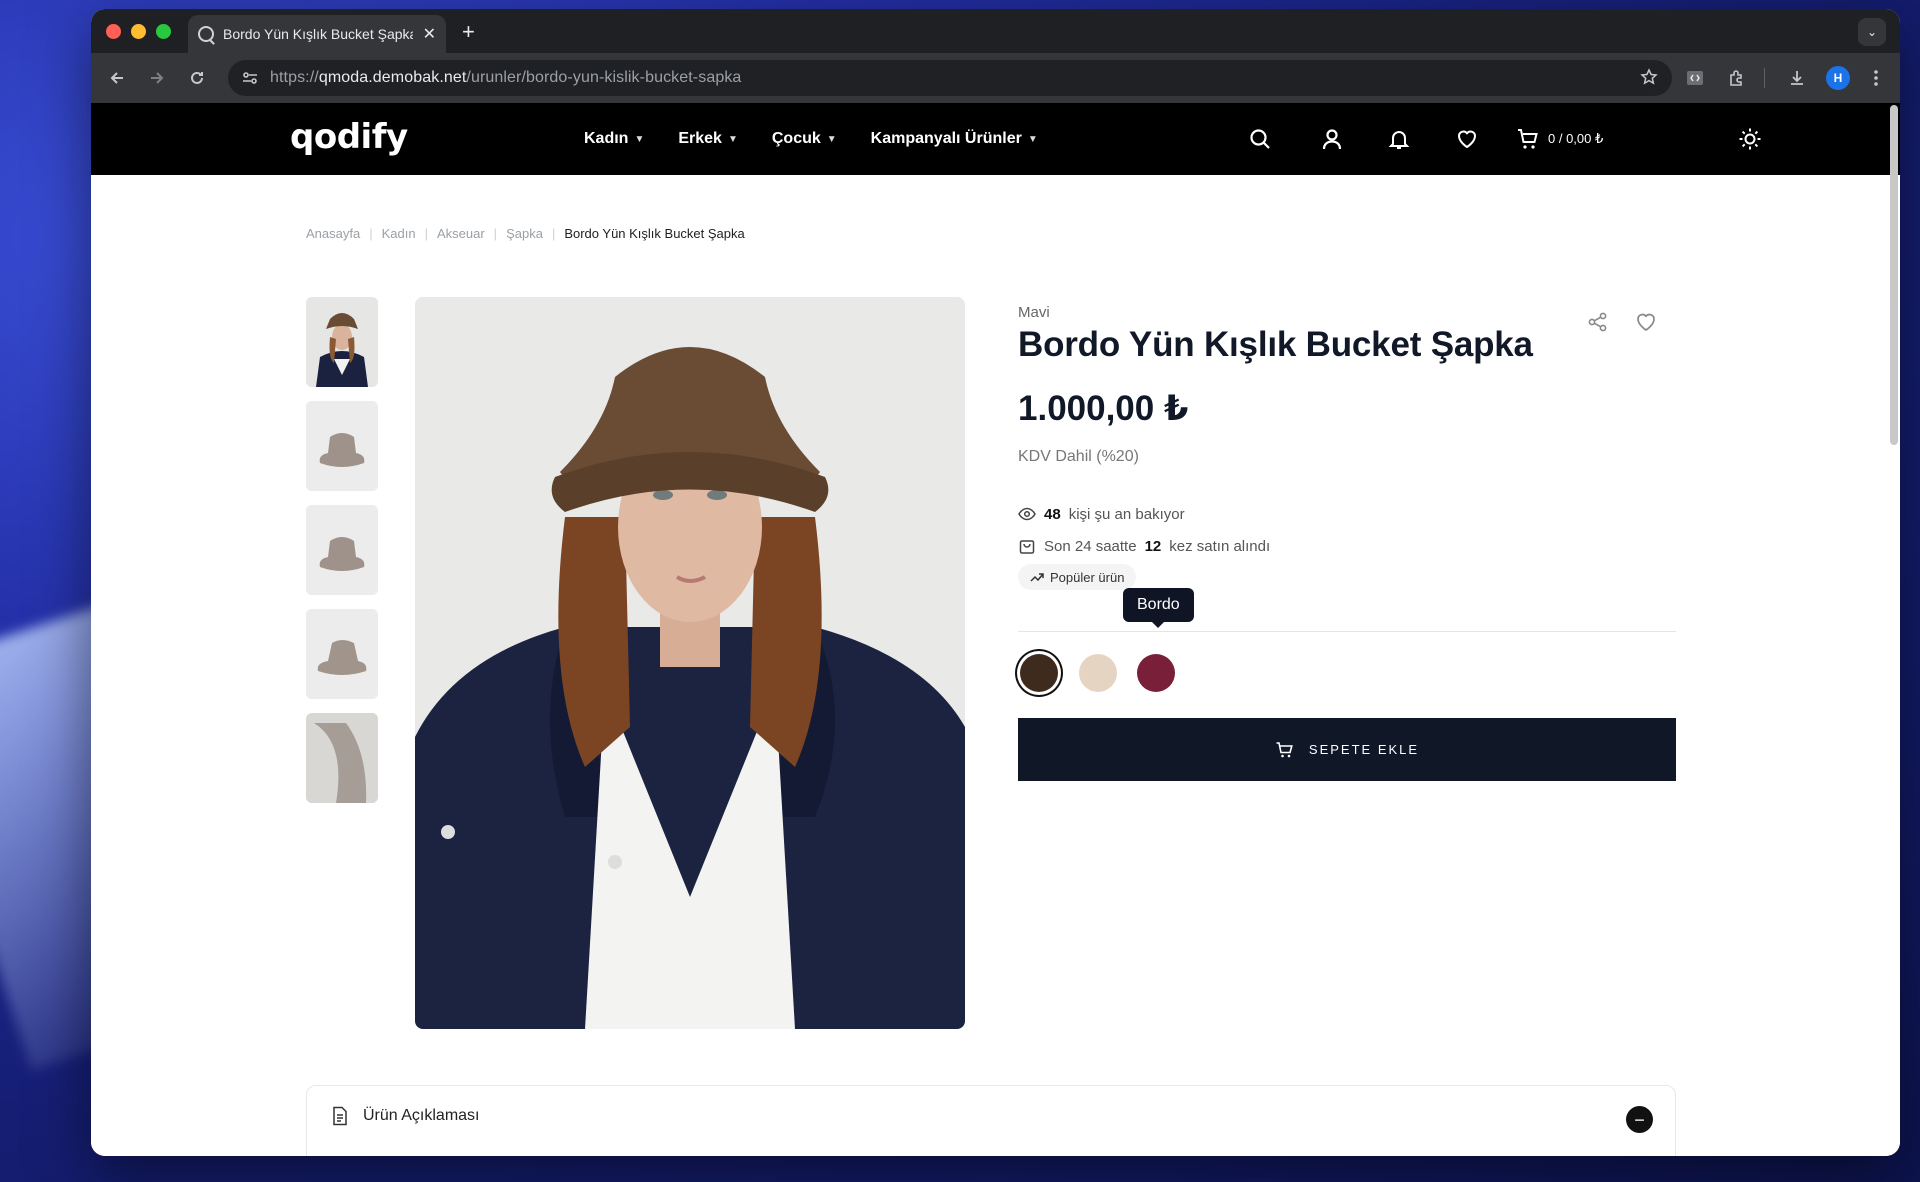 The width and height of the screenshot is (1920, 1182). What do you see at coordinates (468, 32) in the screenshot?
I see `new-tab-plus-icon: +` at bounding box center [468, 32].